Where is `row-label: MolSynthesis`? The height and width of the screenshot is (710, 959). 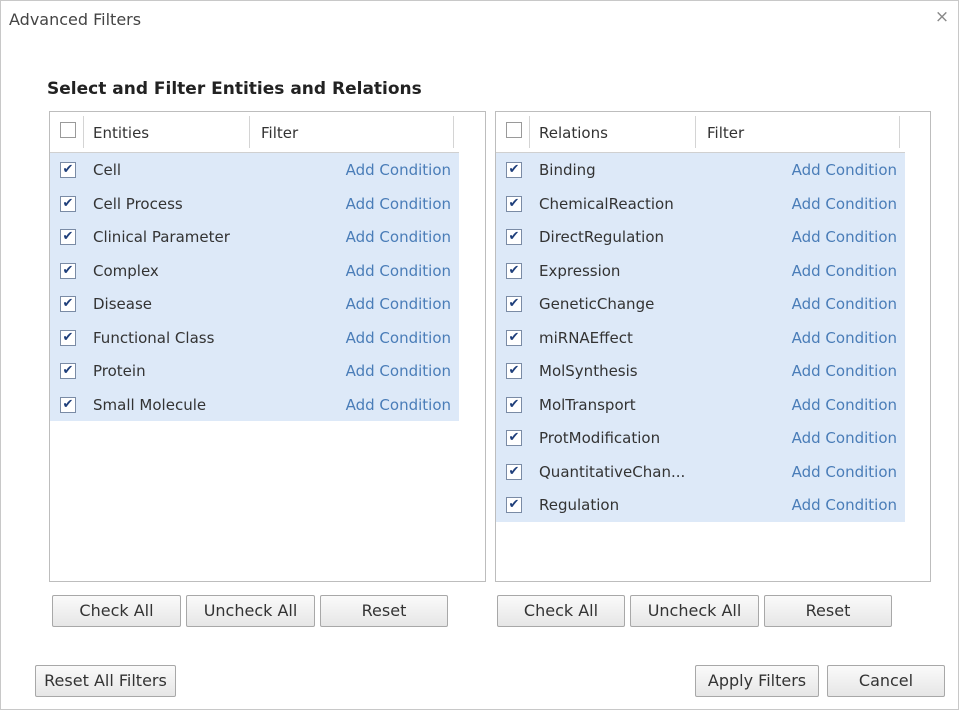 row-label: MolSynthesis is located at coordinates (588, 371).